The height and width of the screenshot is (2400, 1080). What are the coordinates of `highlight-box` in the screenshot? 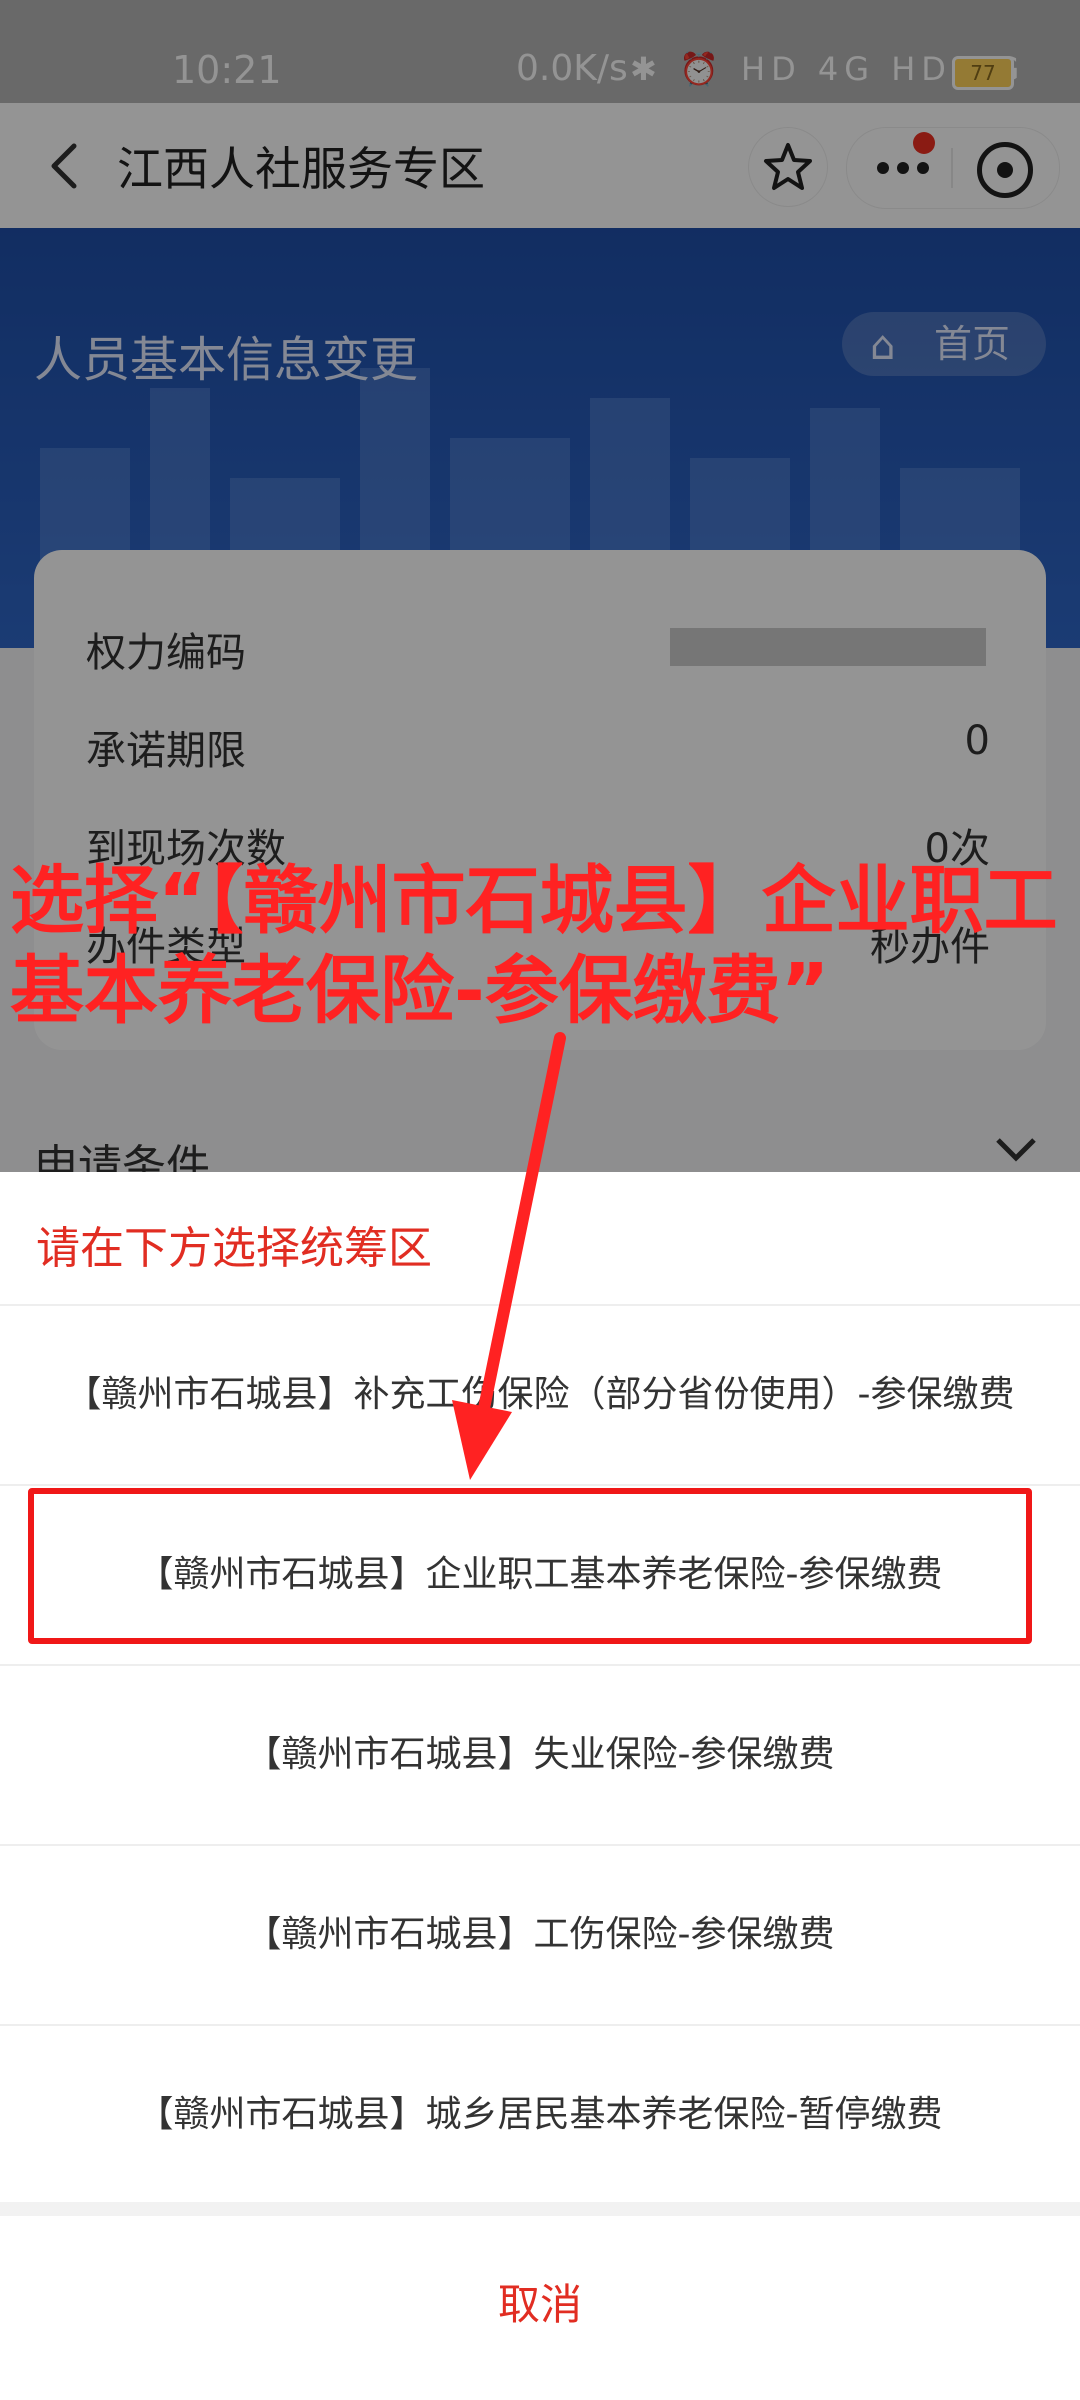 It's located at (530, 1566).